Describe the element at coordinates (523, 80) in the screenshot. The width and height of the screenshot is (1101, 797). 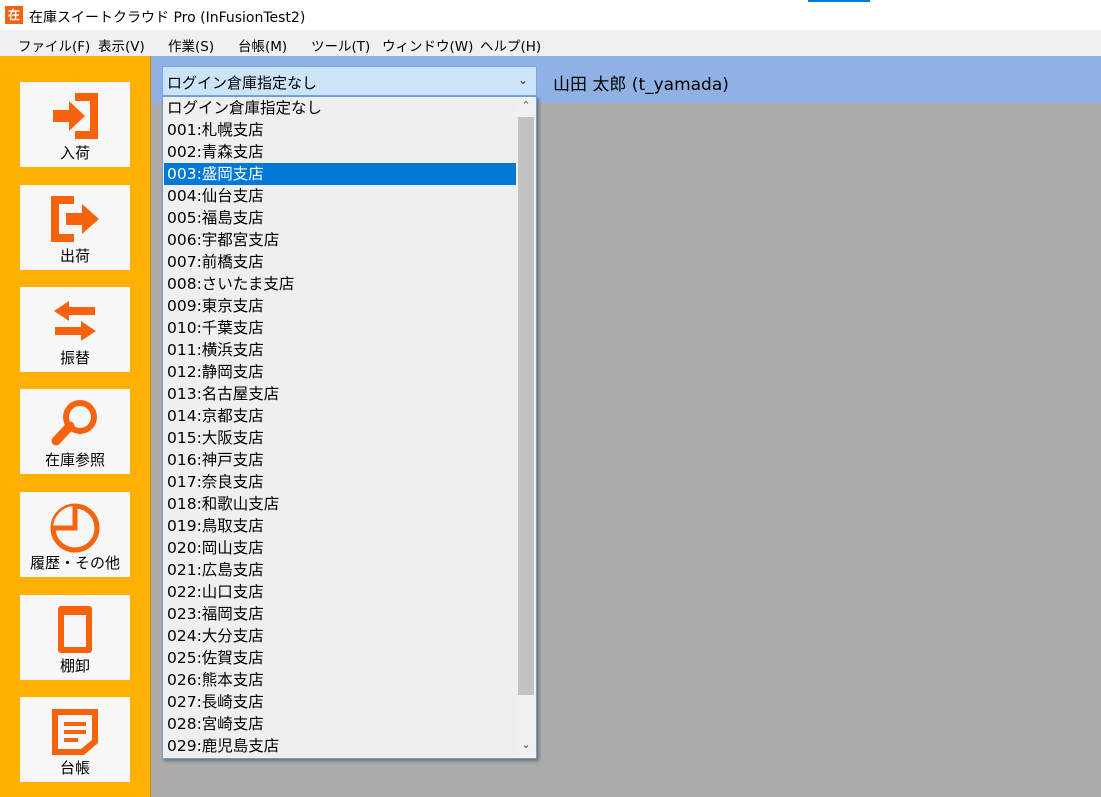
I see `chevron-down-icon: ⌄` at that location.